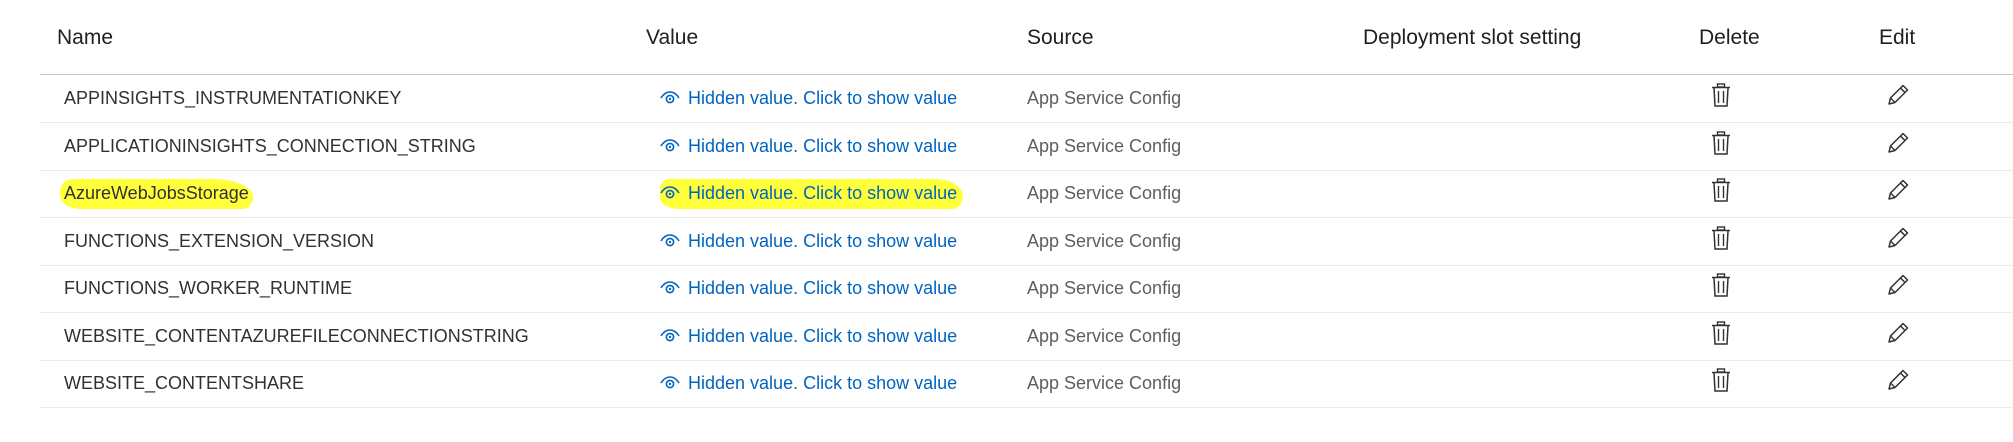 The height and width of the screenshot is (442, 2013). I want to click on column-header-value: Value, so click(672, 38).